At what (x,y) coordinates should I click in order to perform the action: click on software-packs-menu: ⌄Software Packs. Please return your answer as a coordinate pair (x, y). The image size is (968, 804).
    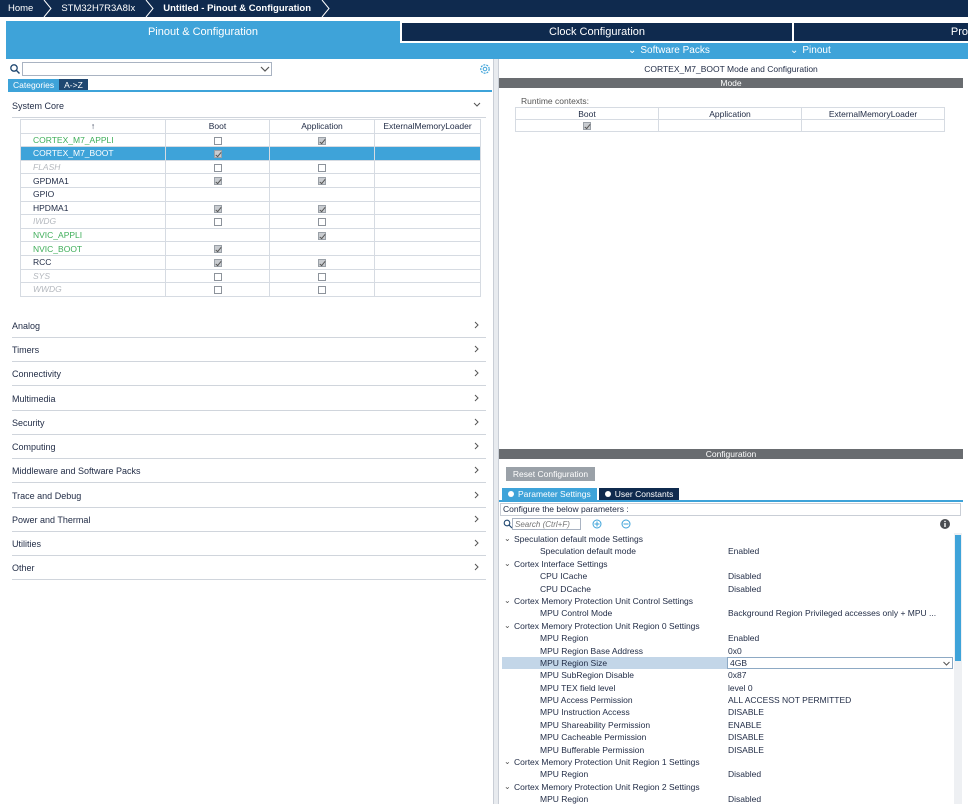
    Looking at the image, I should click on (669, 51).